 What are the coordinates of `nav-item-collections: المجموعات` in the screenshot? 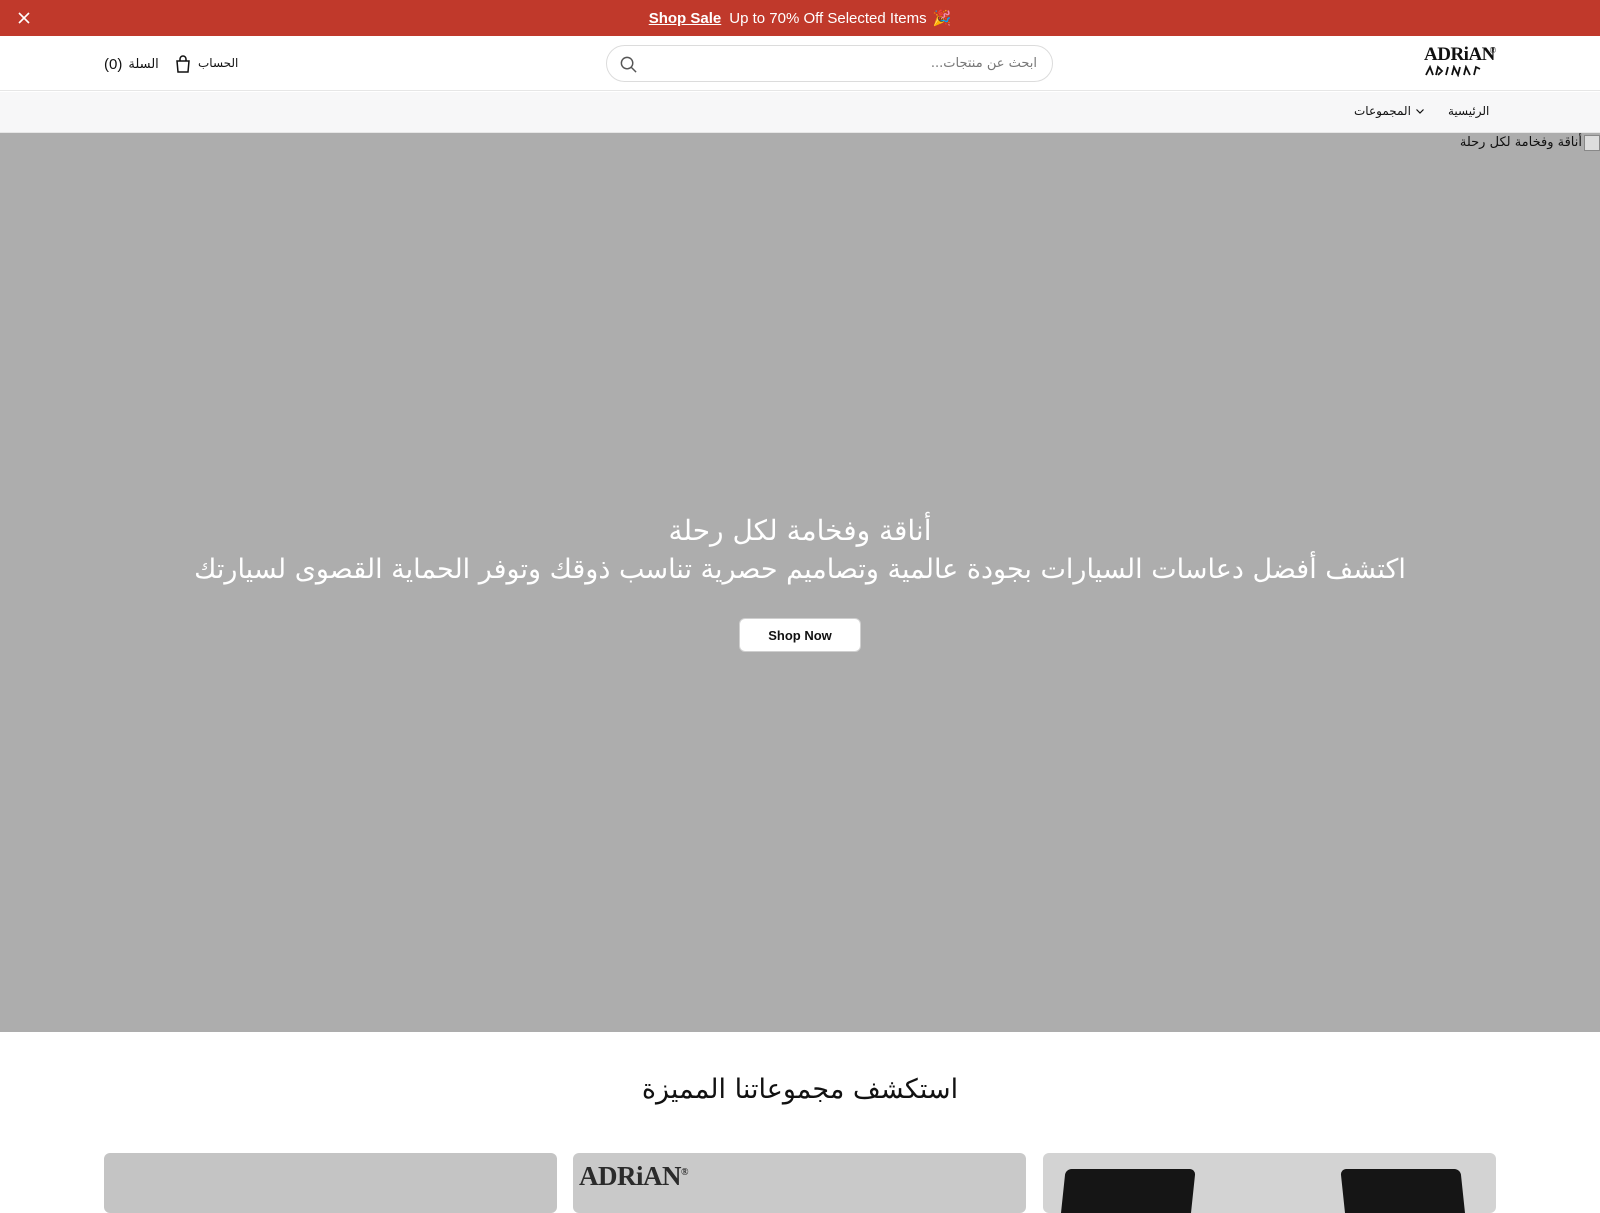 It's located at (1389, 111).